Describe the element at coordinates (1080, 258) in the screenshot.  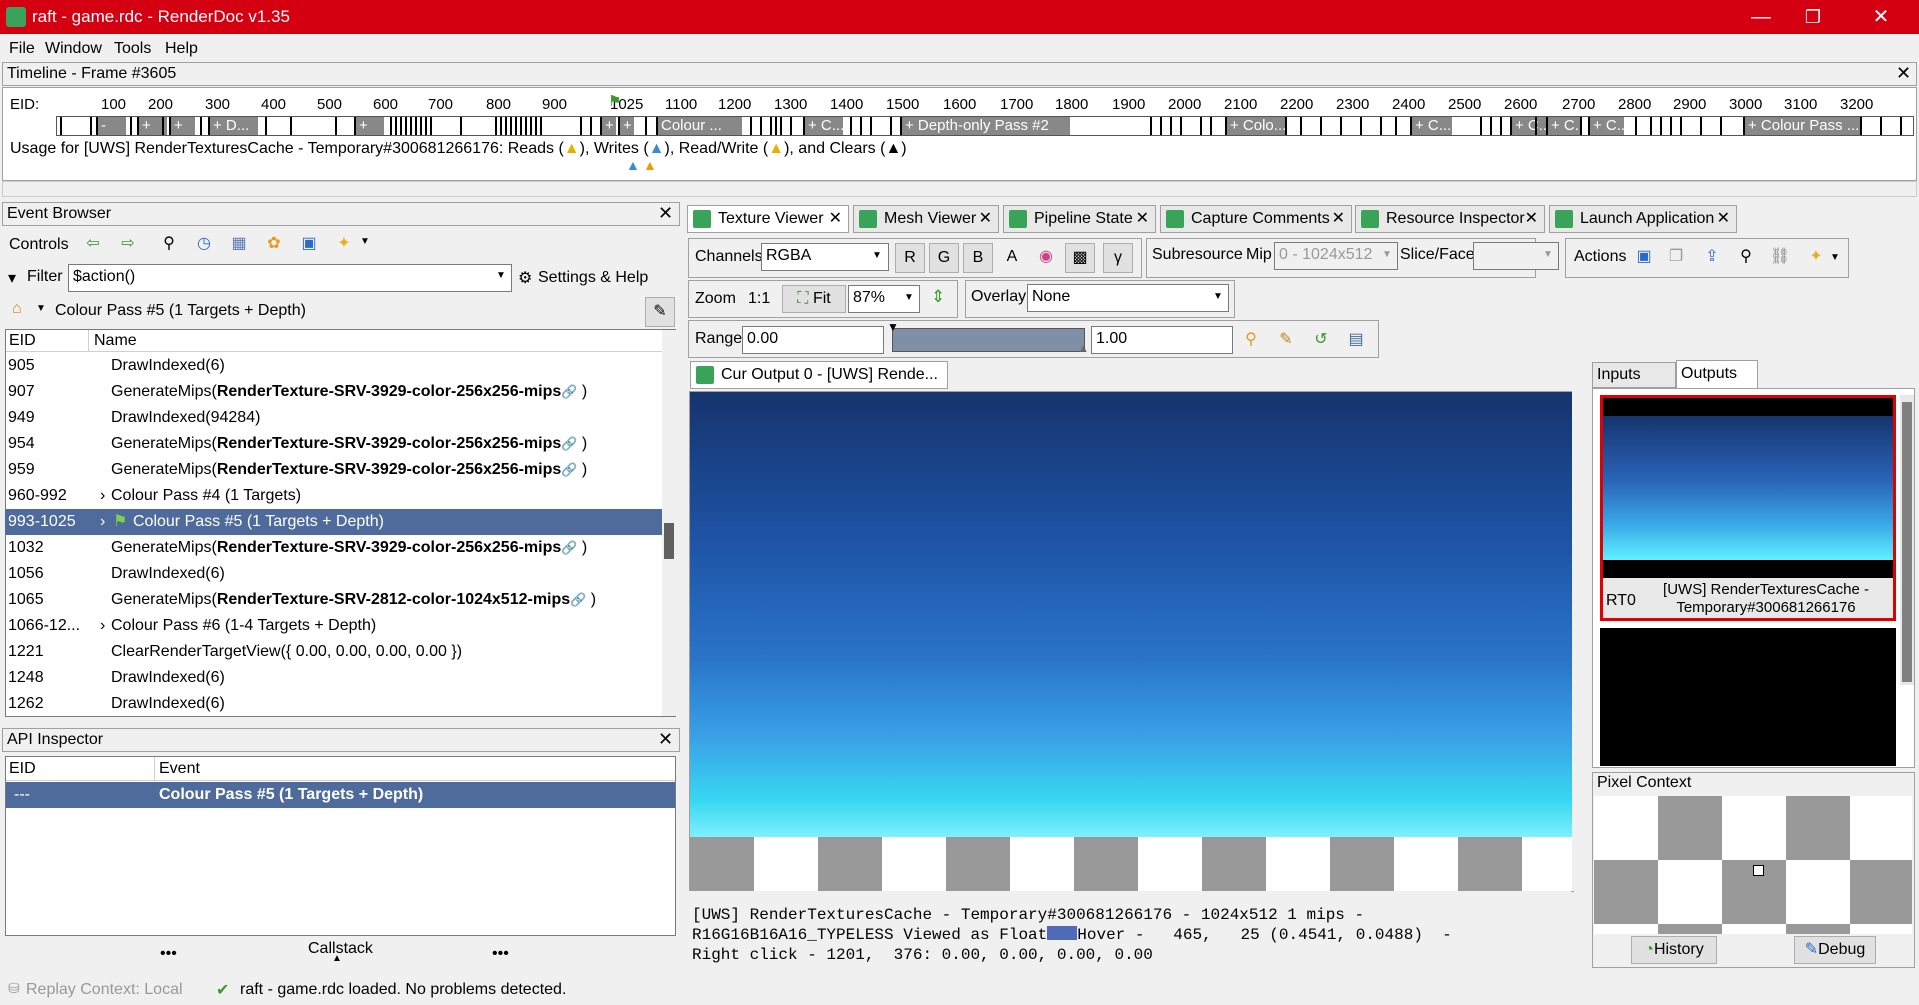
I see `checkerboard-icon: ▩` at that location.